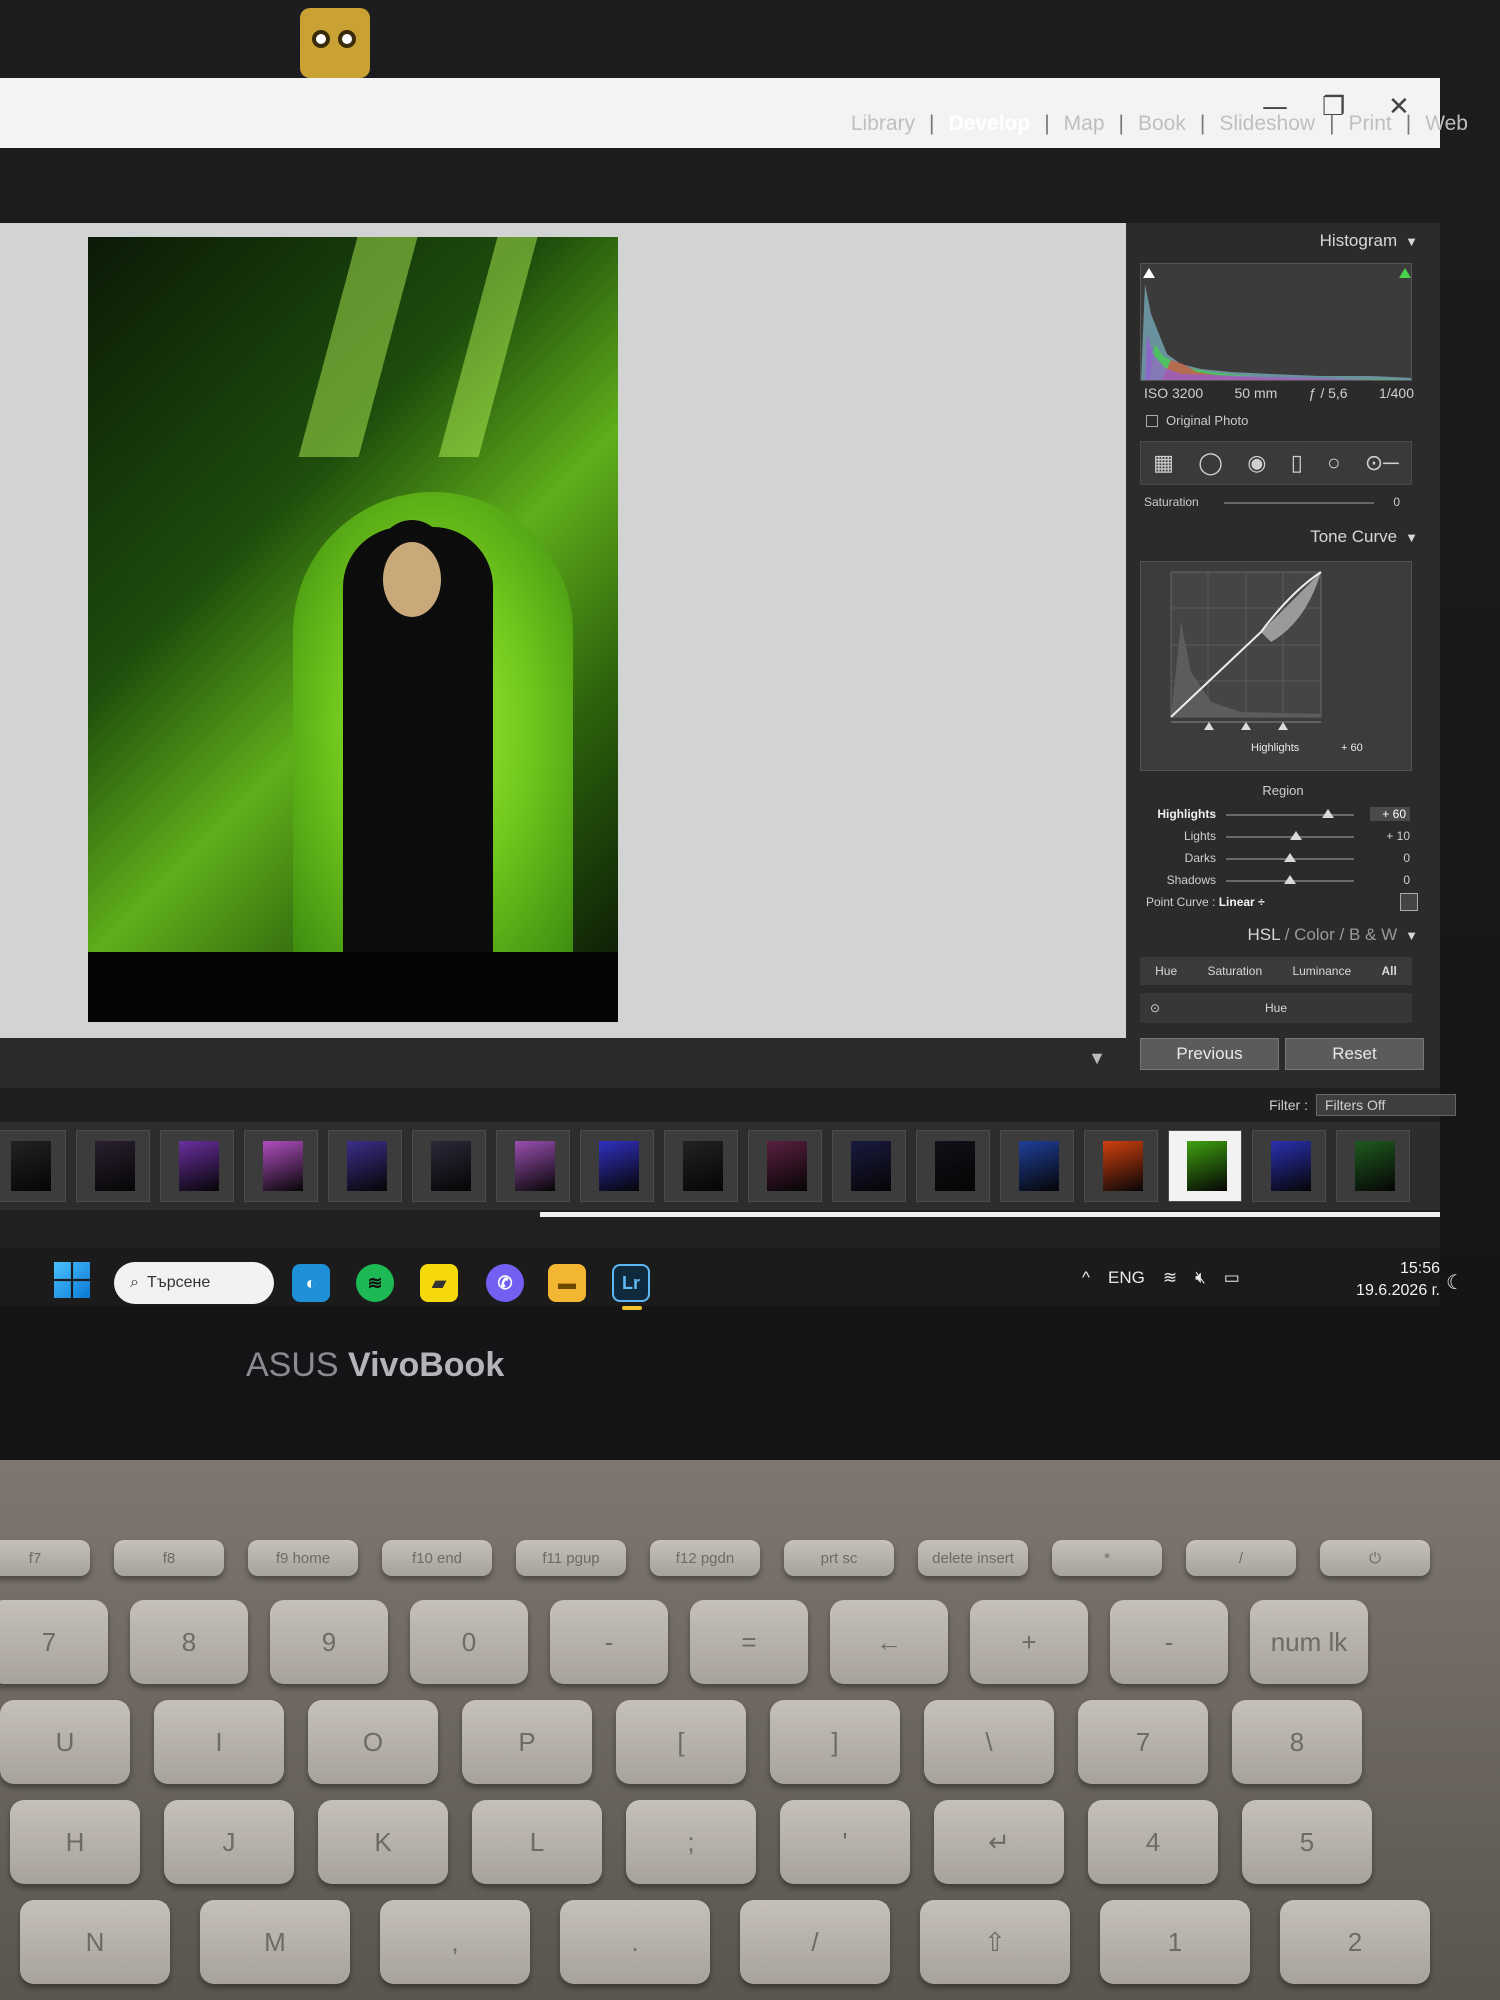 Image resolution: width=1500 pixels, height=2000 pixels. What do you see at coordinates (65, 1742) in the screenshot?
I see `letter-row-key: U` at bounding box center [65, 1742].